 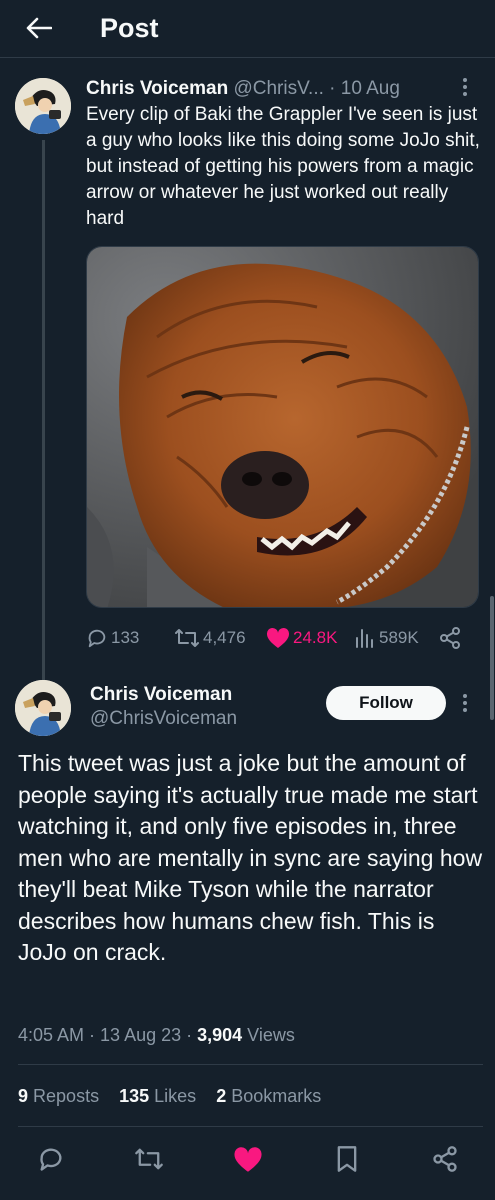 I want to click on likes-stat-count: 135, so click(x=134, y=1096).